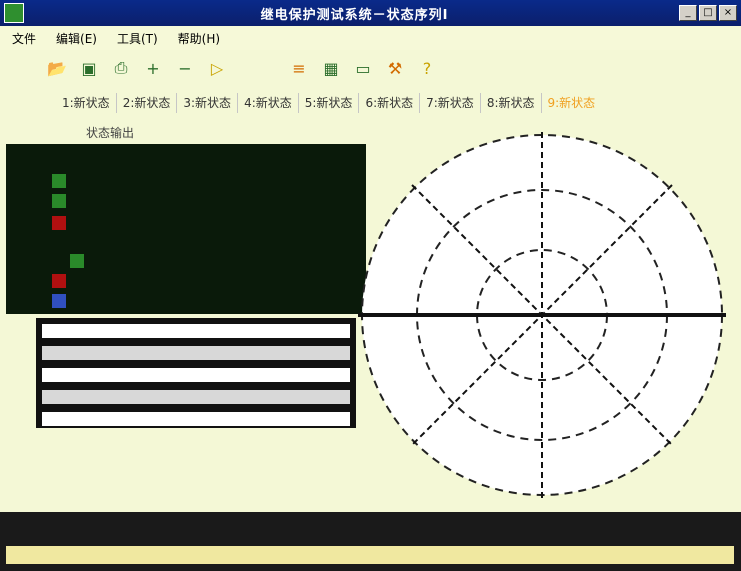  What do you see at coordinates (395, 68) in the screenshot?
I see `tool-icon: ⚒` at bounding box center [395, 68].